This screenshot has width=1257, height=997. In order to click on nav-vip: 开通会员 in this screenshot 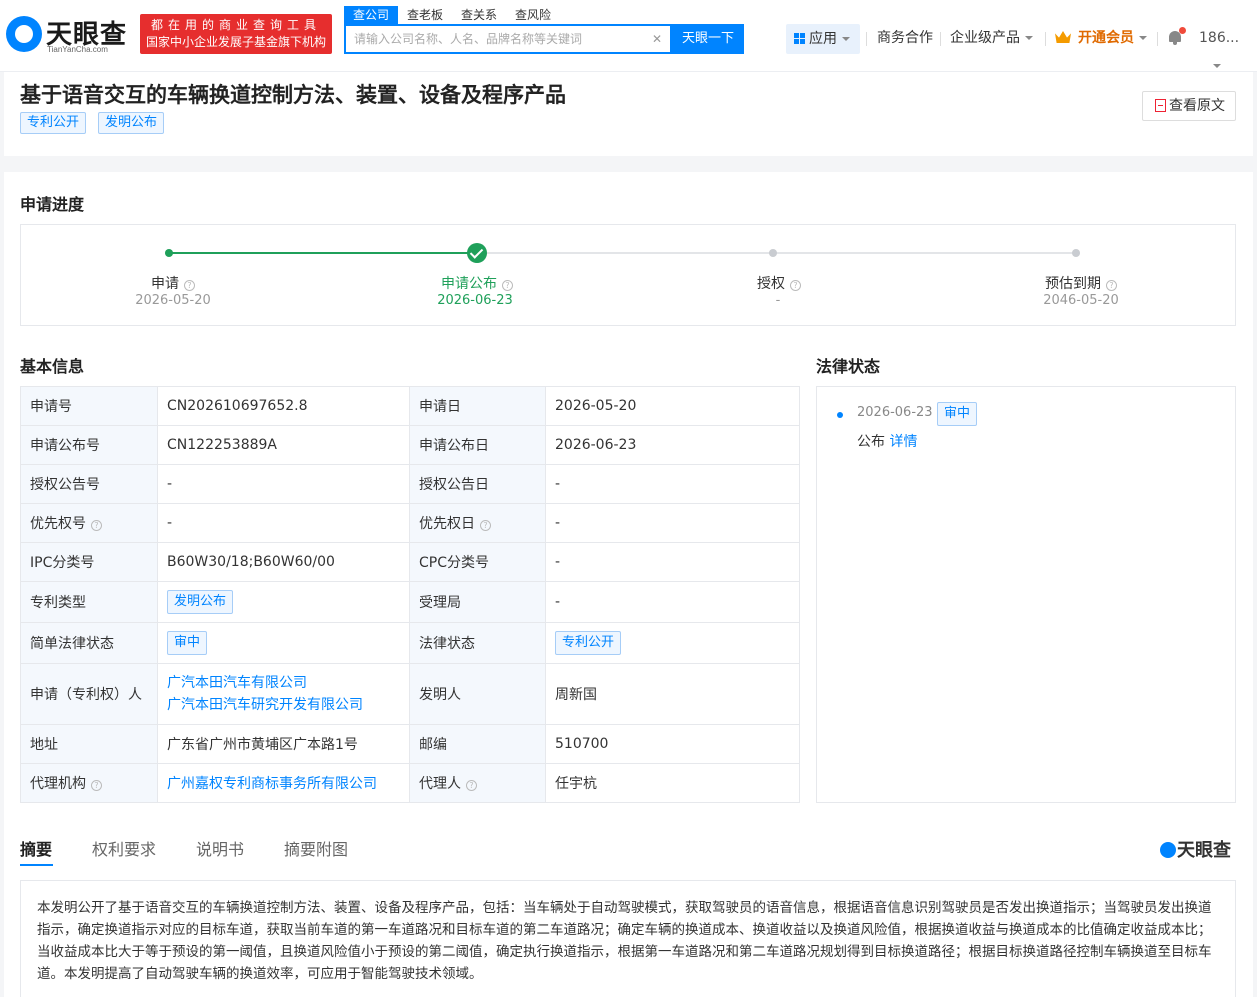, I will do `click(1101, 38)`.